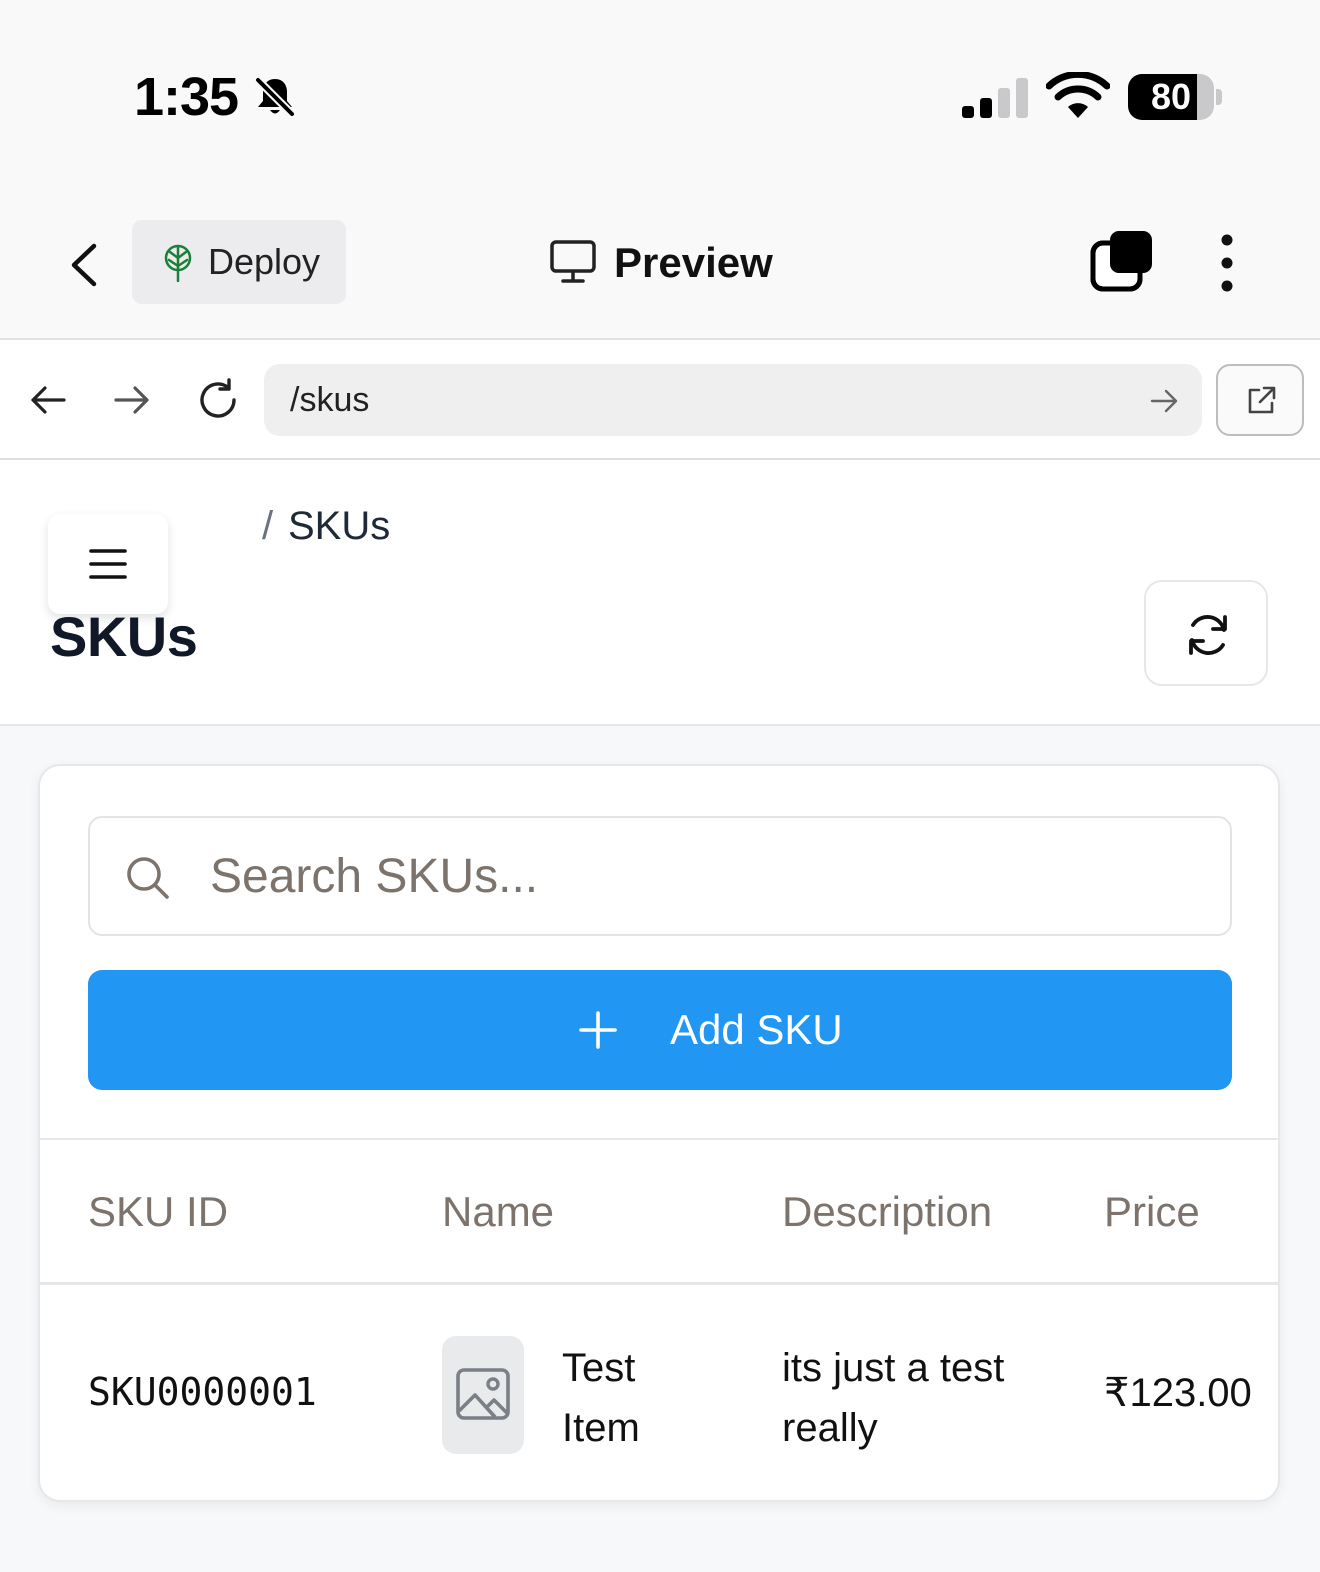 The height and width of the screenshot is (1572, 1320). Describe the element at coordinates (660, 95) in the screenshot. I see `status-bar: 1:35 80` at that location.